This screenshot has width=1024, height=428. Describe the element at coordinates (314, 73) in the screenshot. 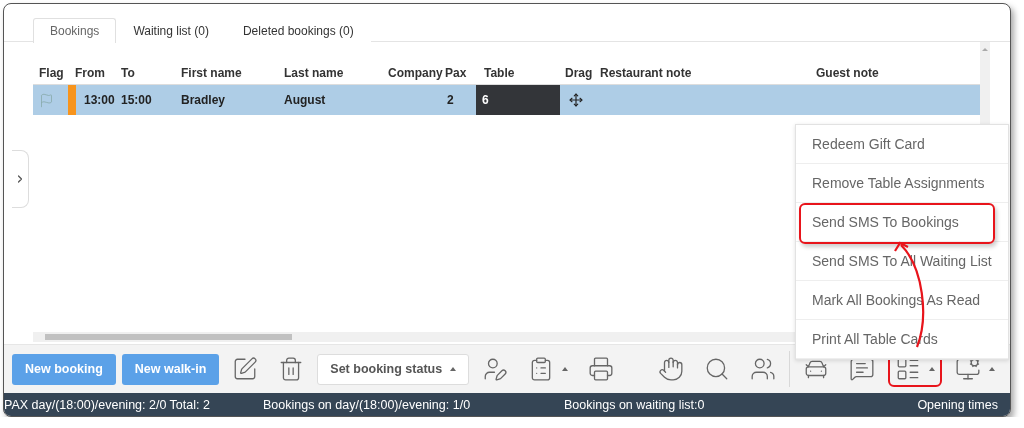

I see `column-header: Last name` at that location.